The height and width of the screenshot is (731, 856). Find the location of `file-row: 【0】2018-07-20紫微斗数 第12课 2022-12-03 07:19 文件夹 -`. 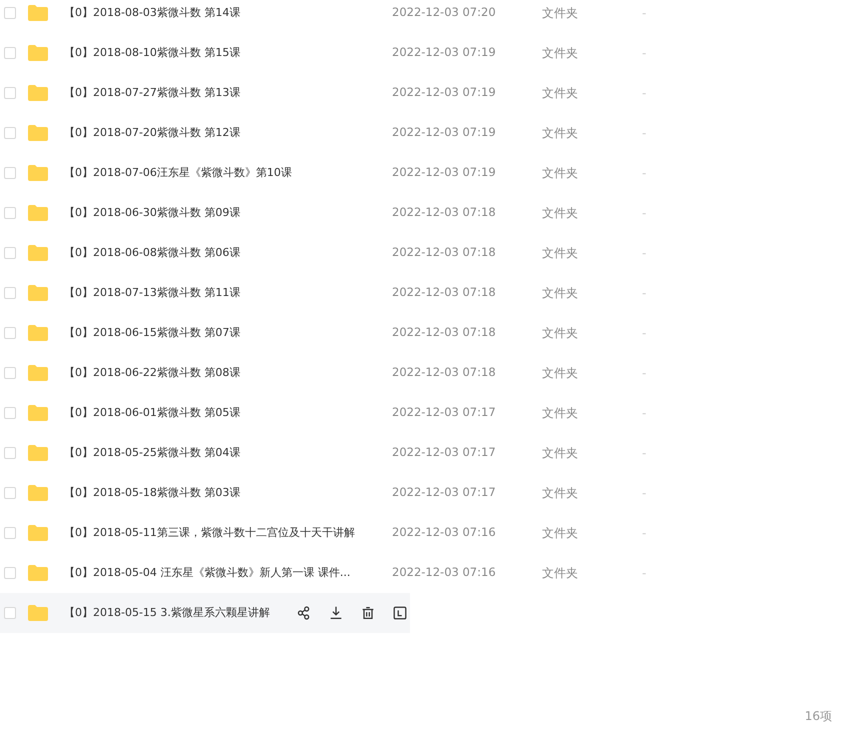

file-row: 【0】2018-07-20紫微斗数 第12课 2022-12-03 07:19 文件夹 - is located at coordinates (330, 133).